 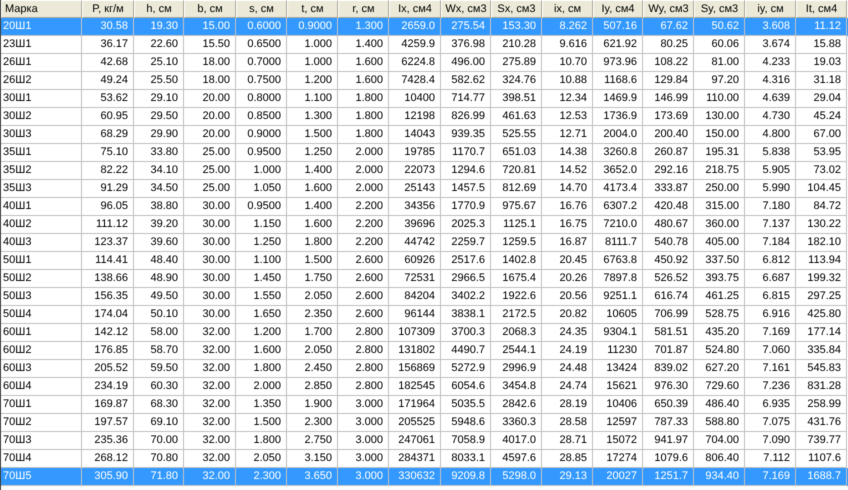 What do you see at coordinates (424, 117) in the screenshot?
I see `table-row: 30Ш2 60.95 29.50 20.00 0.8500 1.300 1.800 12198 826.99 461.63 12.53 1736.9 173.69 130.00 4.730 45.24` at bounding box center [424, 117].